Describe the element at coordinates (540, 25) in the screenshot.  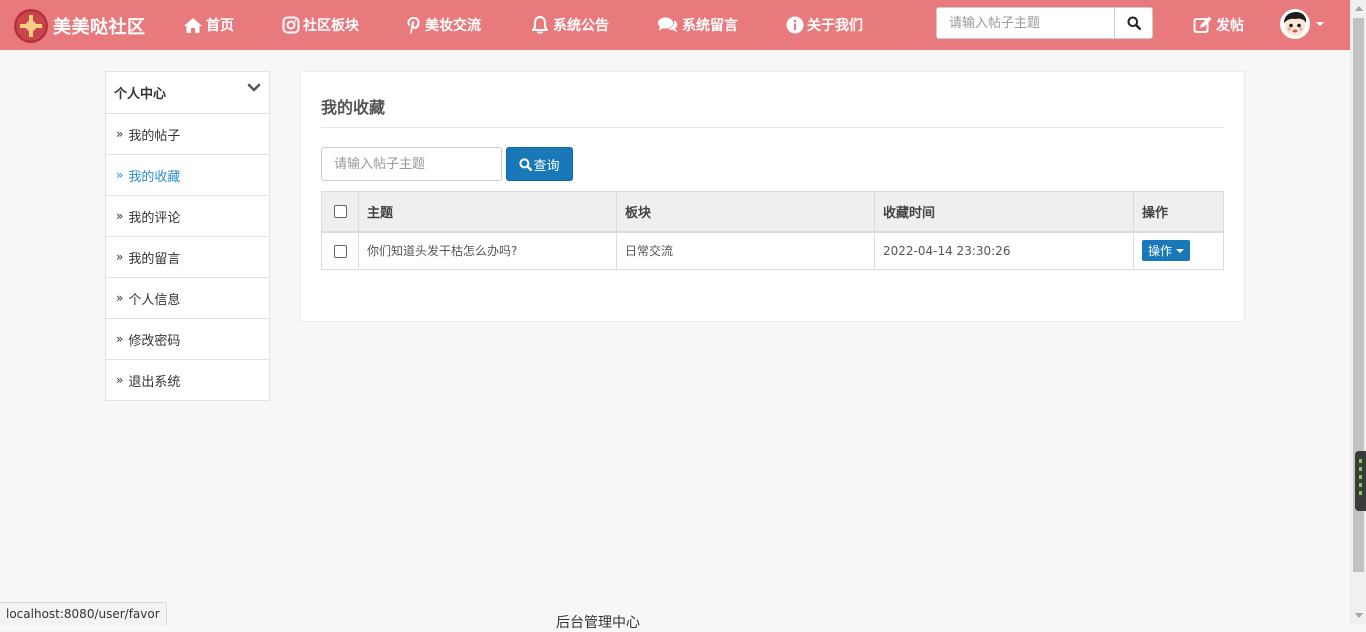
I see `bell-icon` at that location.